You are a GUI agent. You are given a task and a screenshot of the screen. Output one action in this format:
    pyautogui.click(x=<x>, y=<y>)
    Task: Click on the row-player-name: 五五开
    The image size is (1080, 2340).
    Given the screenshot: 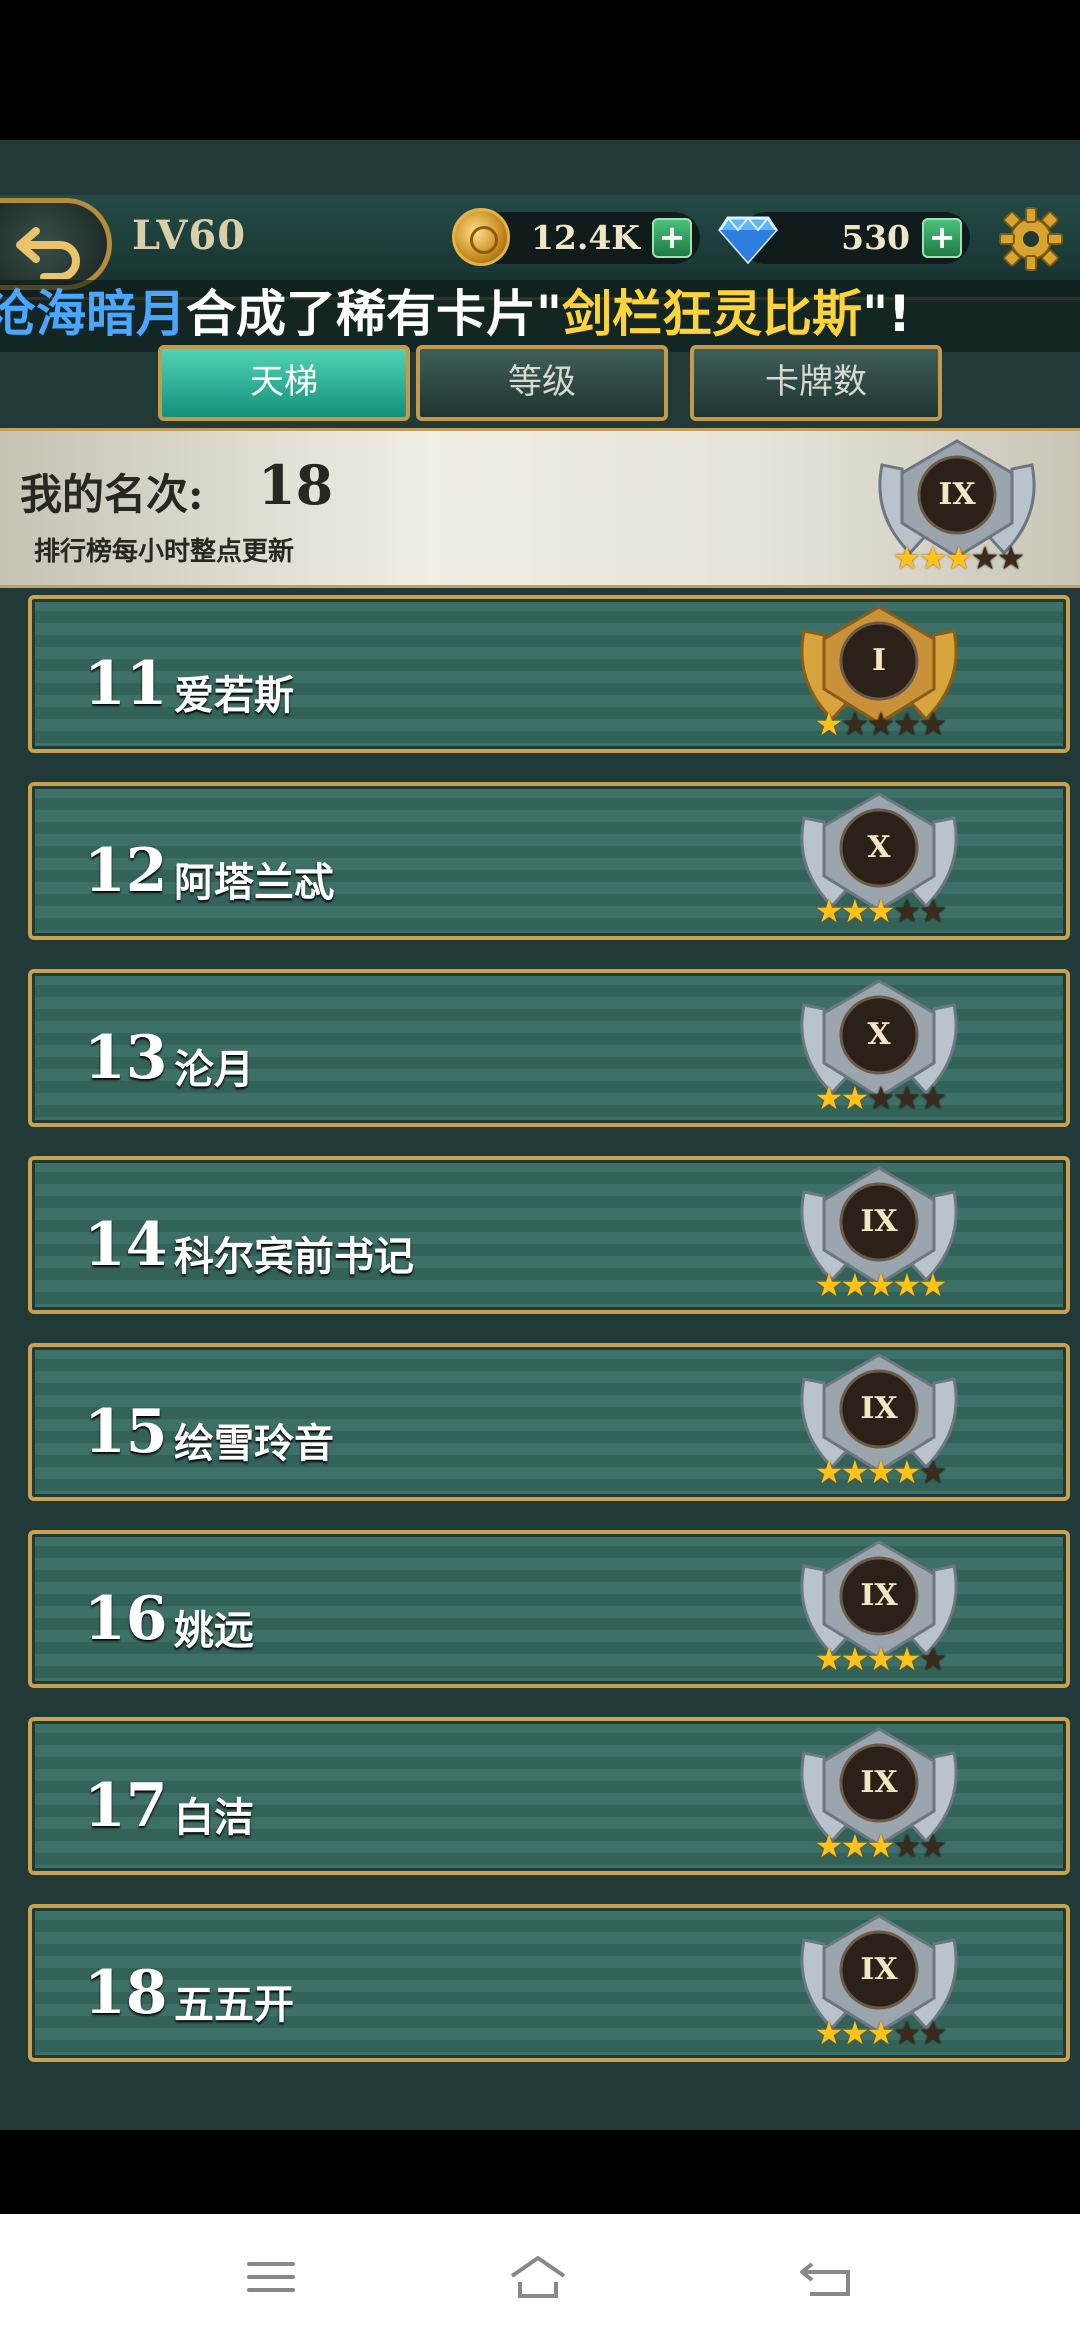 What is the action you would take?
    pyautogui.click(x=234, y=2005)
    